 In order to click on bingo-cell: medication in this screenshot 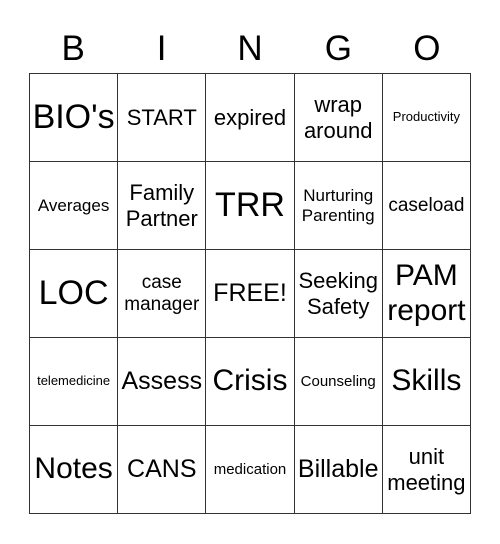, I will do `click(250, 470)`.